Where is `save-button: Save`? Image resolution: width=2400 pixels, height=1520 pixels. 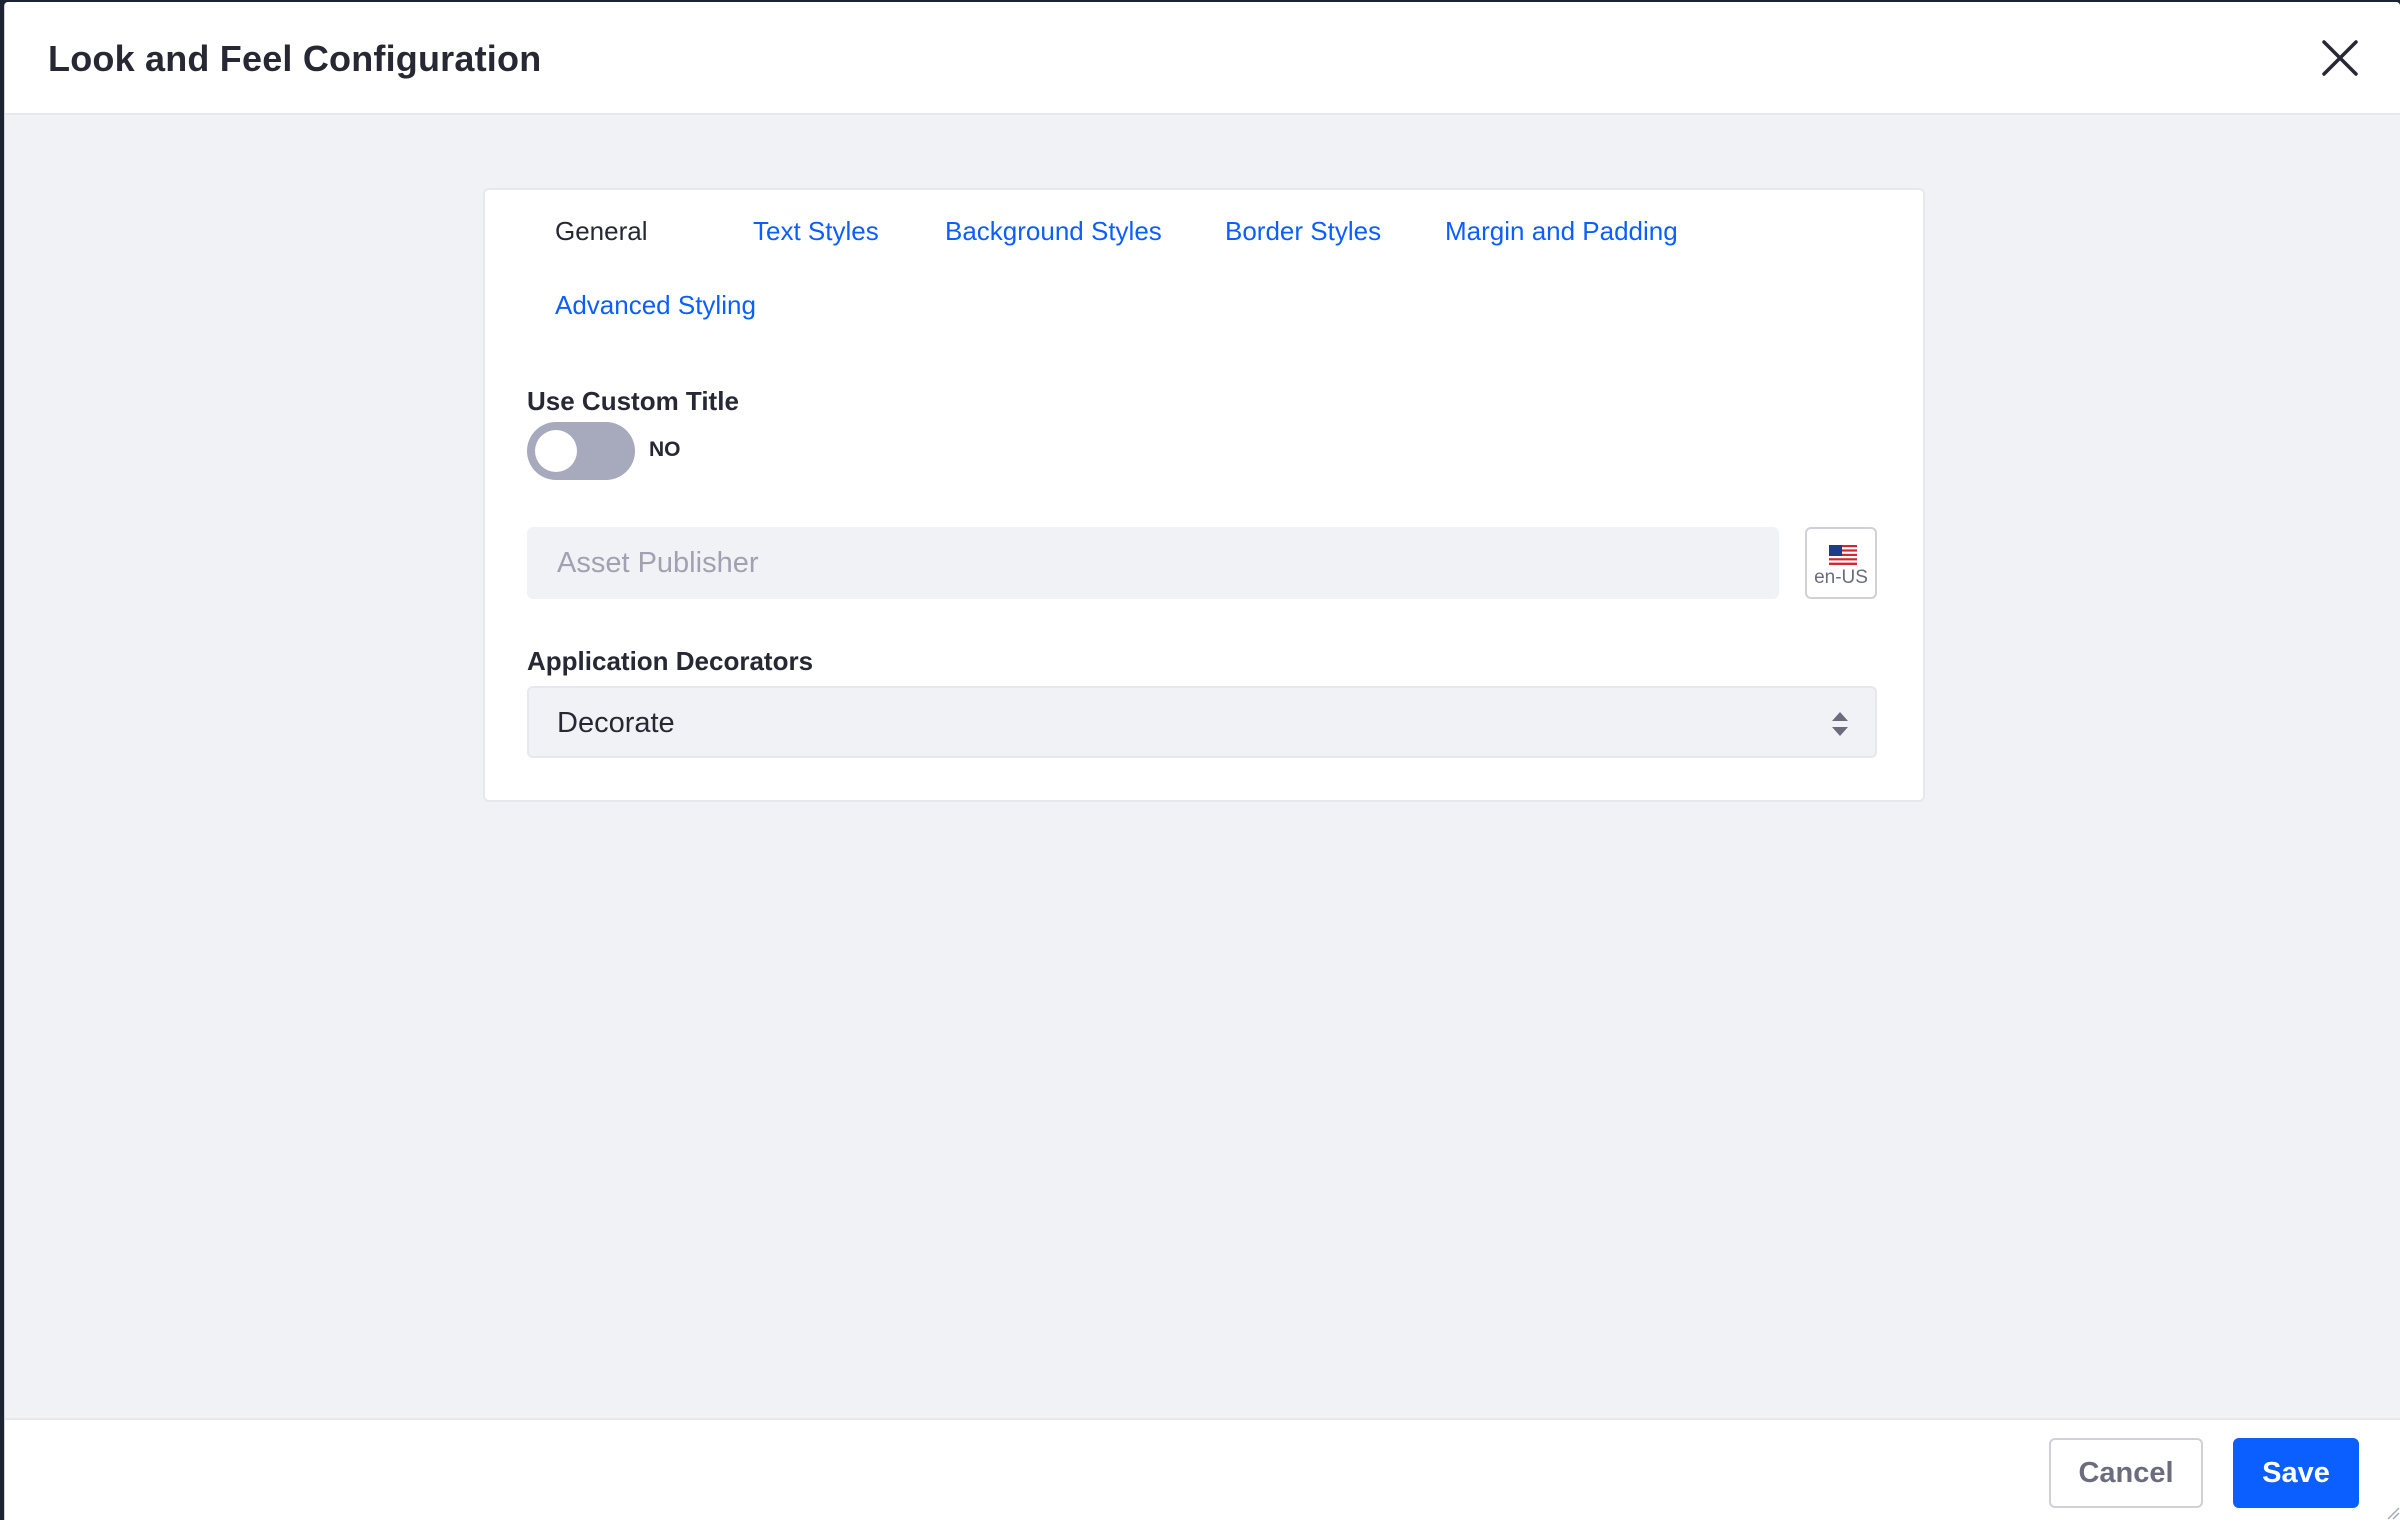
save-button: Save is located at coordinates (2296, 1473).